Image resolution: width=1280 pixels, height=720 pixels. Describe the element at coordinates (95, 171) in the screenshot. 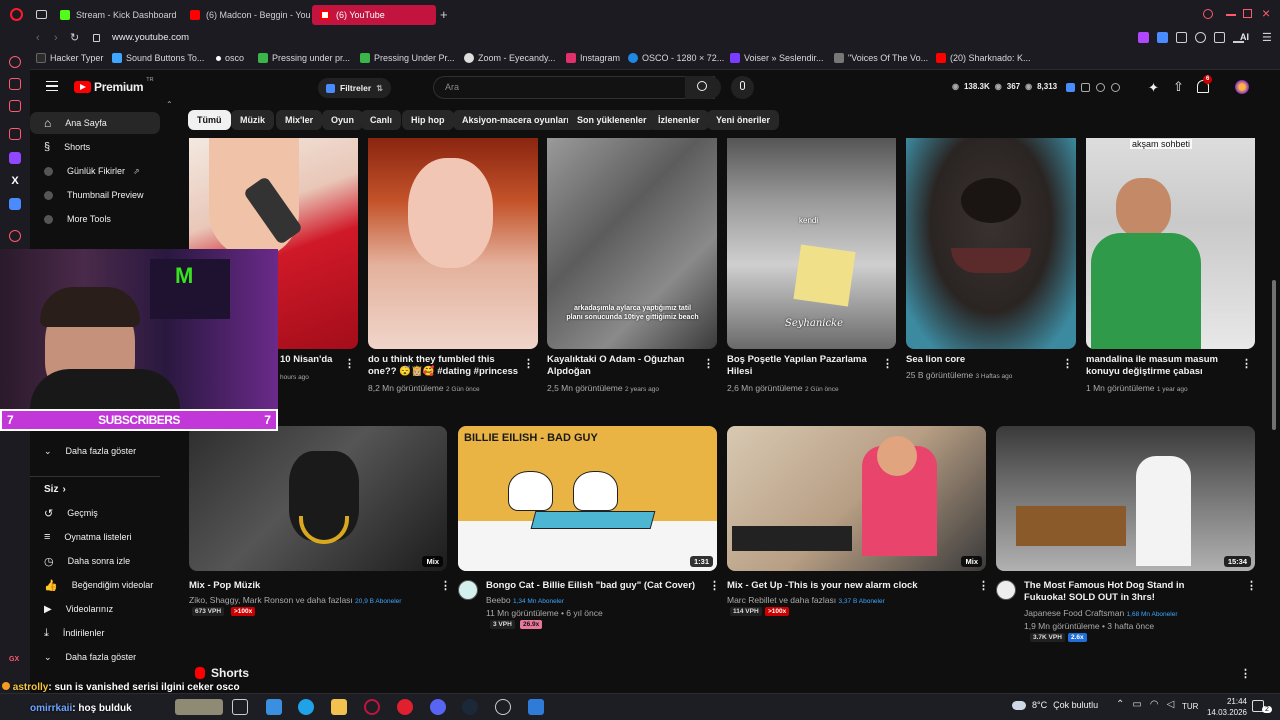

I see `sidebar-item-gunluk-fikirler: Günlük Fikirler ⇗` at that location.